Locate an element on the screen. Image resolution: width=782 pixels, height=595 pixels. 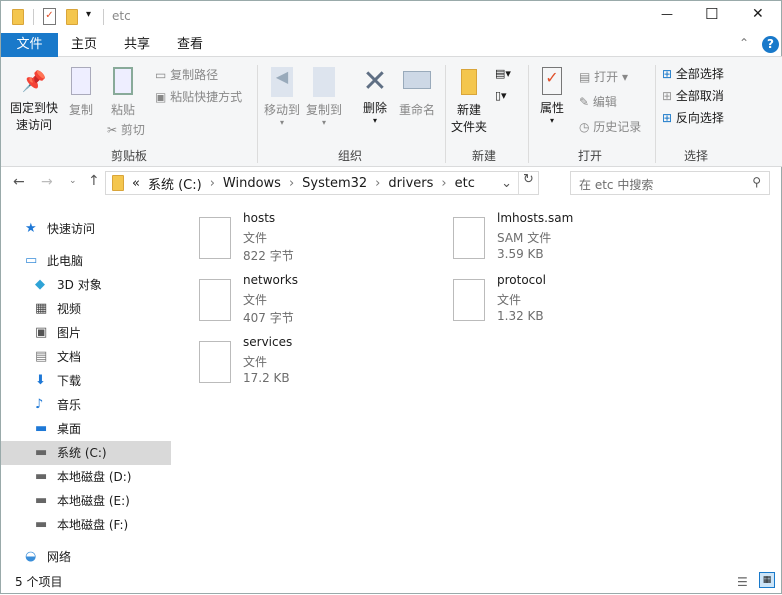
history-button: ◷ 历史记录 is located at coordinates (610, 126).